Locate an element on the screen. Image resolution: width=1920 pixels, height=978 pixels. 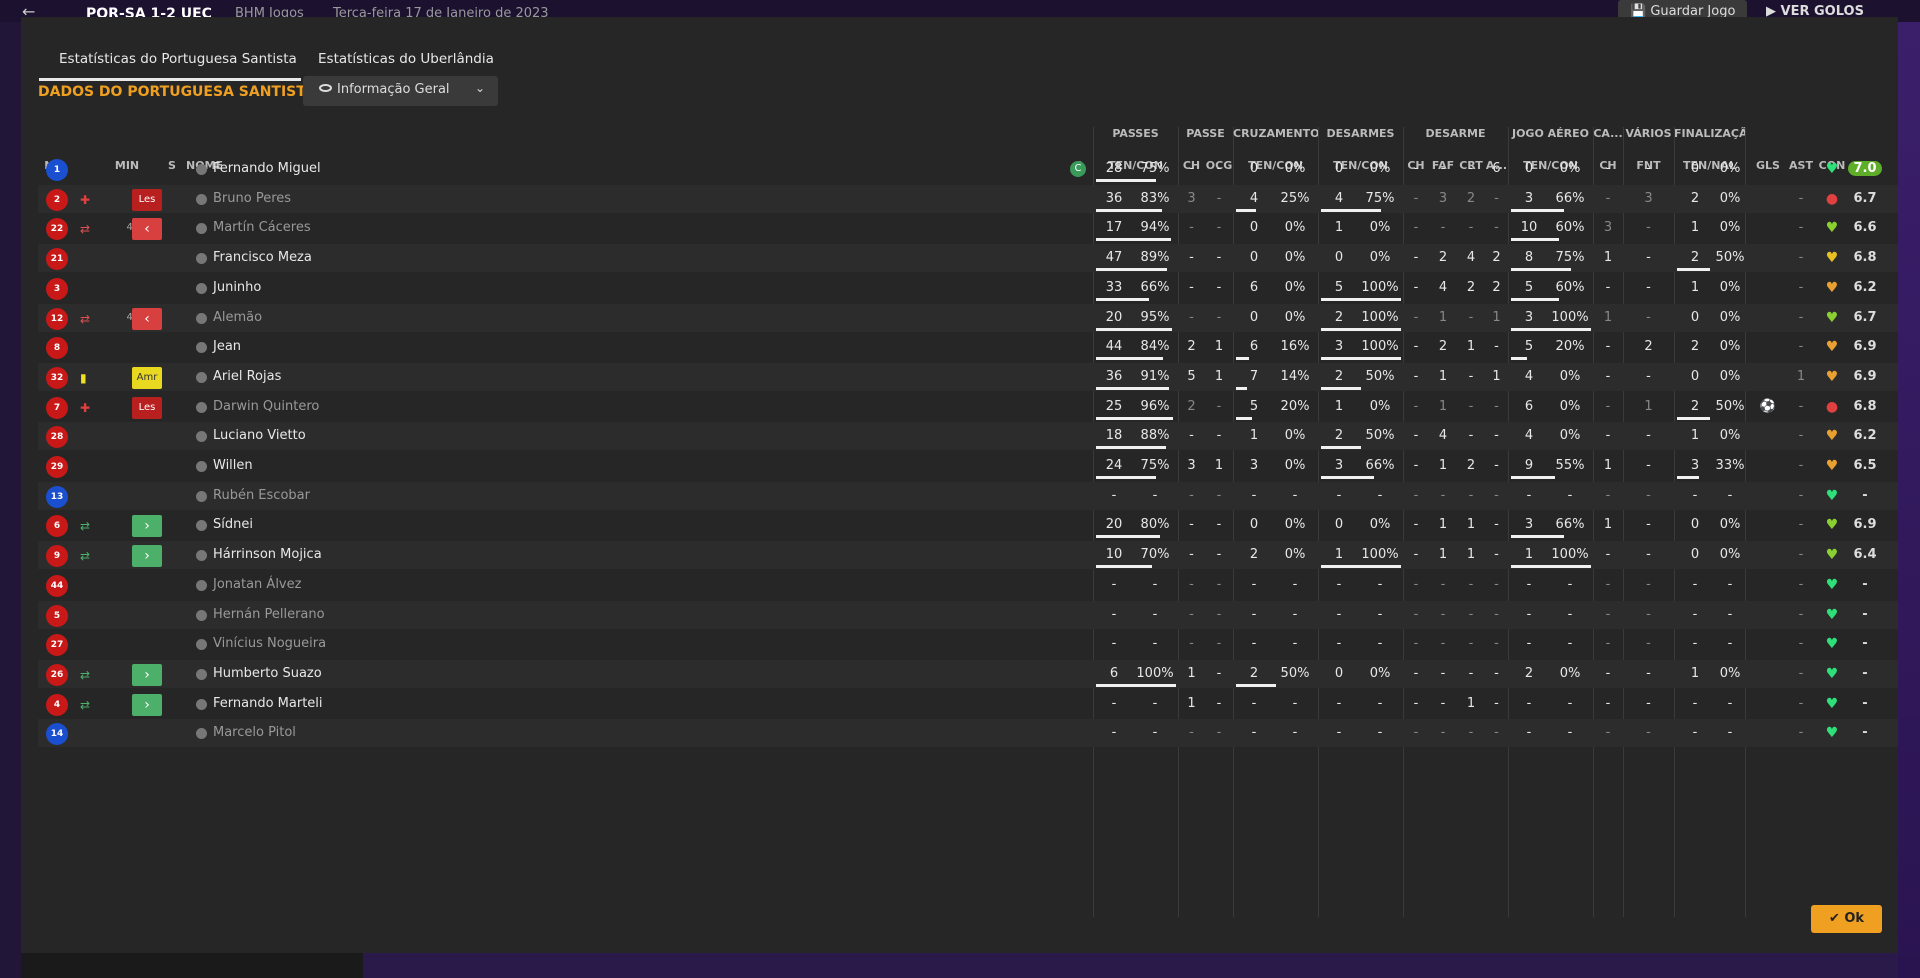
view-dropdown-value: Informação Geral is located at coordinates (393, 89).